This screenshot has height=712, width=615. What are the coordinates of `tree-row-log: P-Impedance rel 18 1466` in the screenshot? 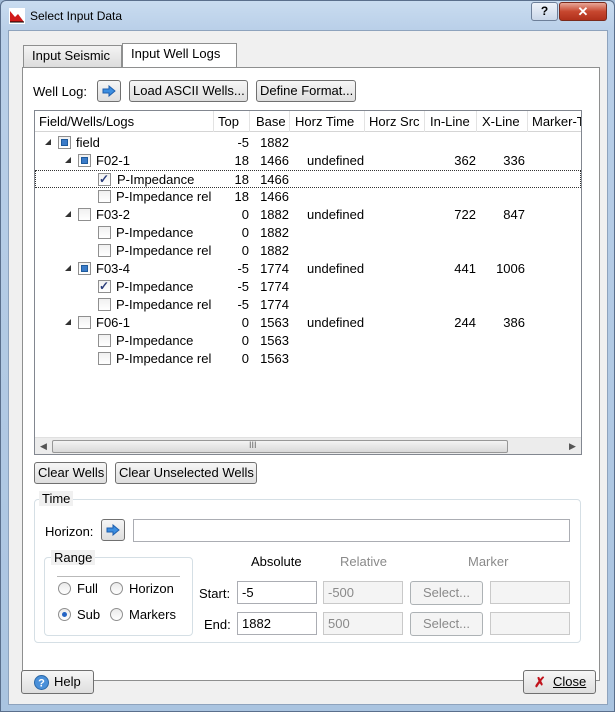 It's located at (308, 197).